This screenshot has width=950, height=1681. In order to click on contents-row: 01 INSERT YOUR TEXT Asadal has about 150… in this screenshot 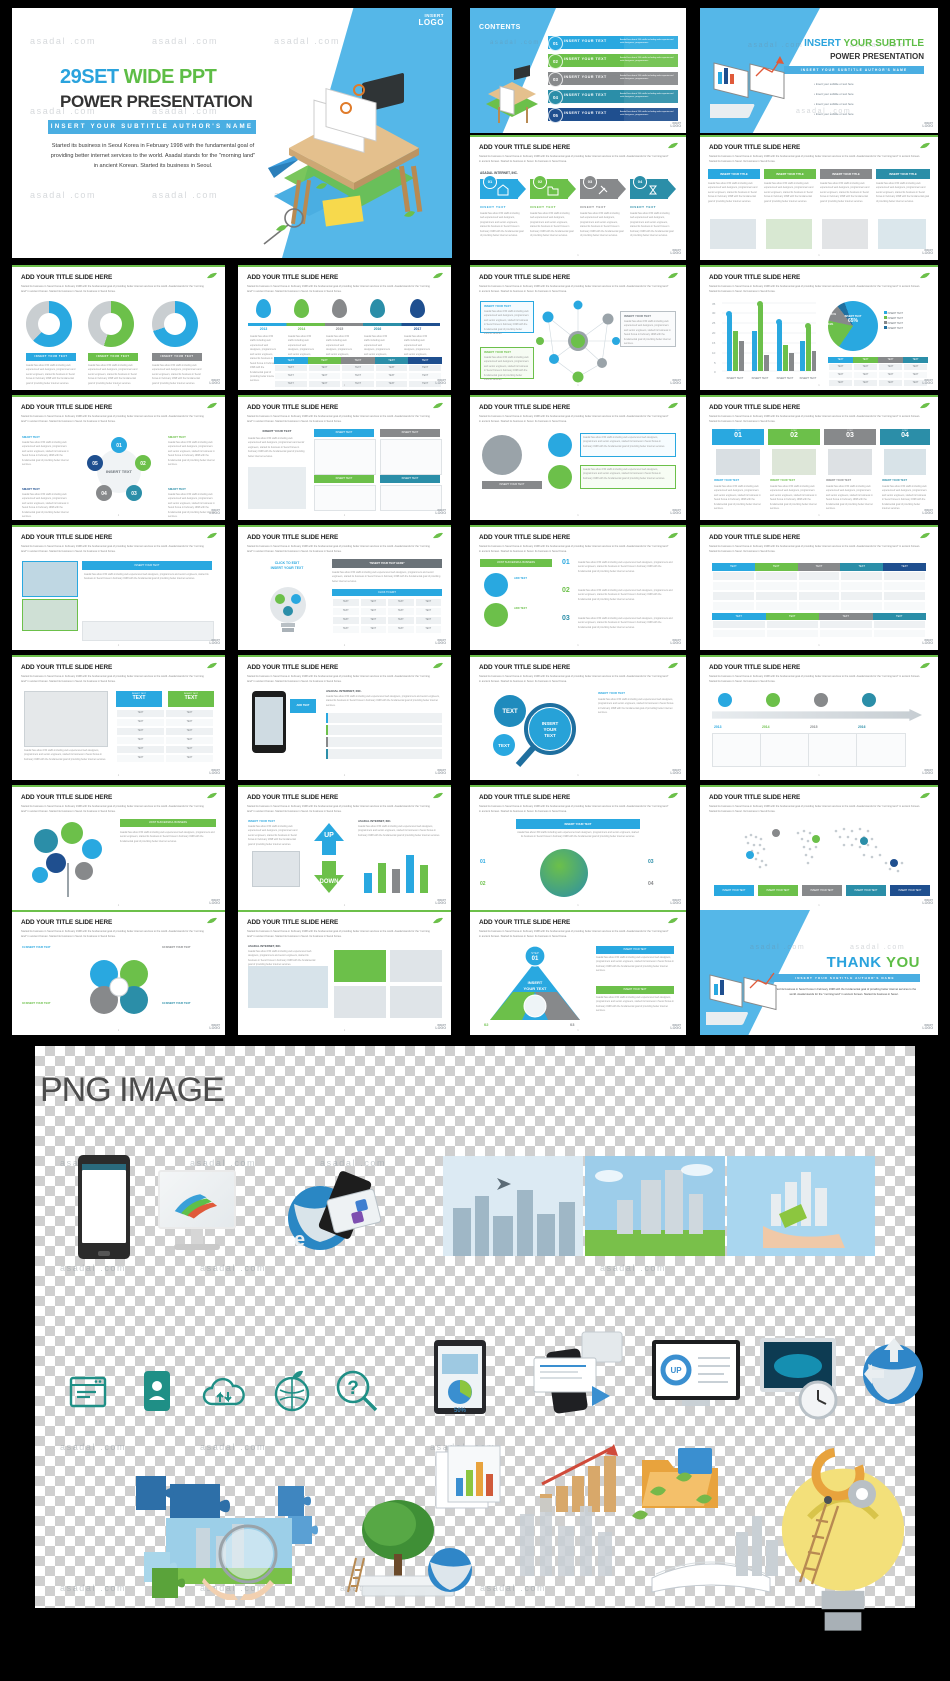, I will do `click(613, 43)`.